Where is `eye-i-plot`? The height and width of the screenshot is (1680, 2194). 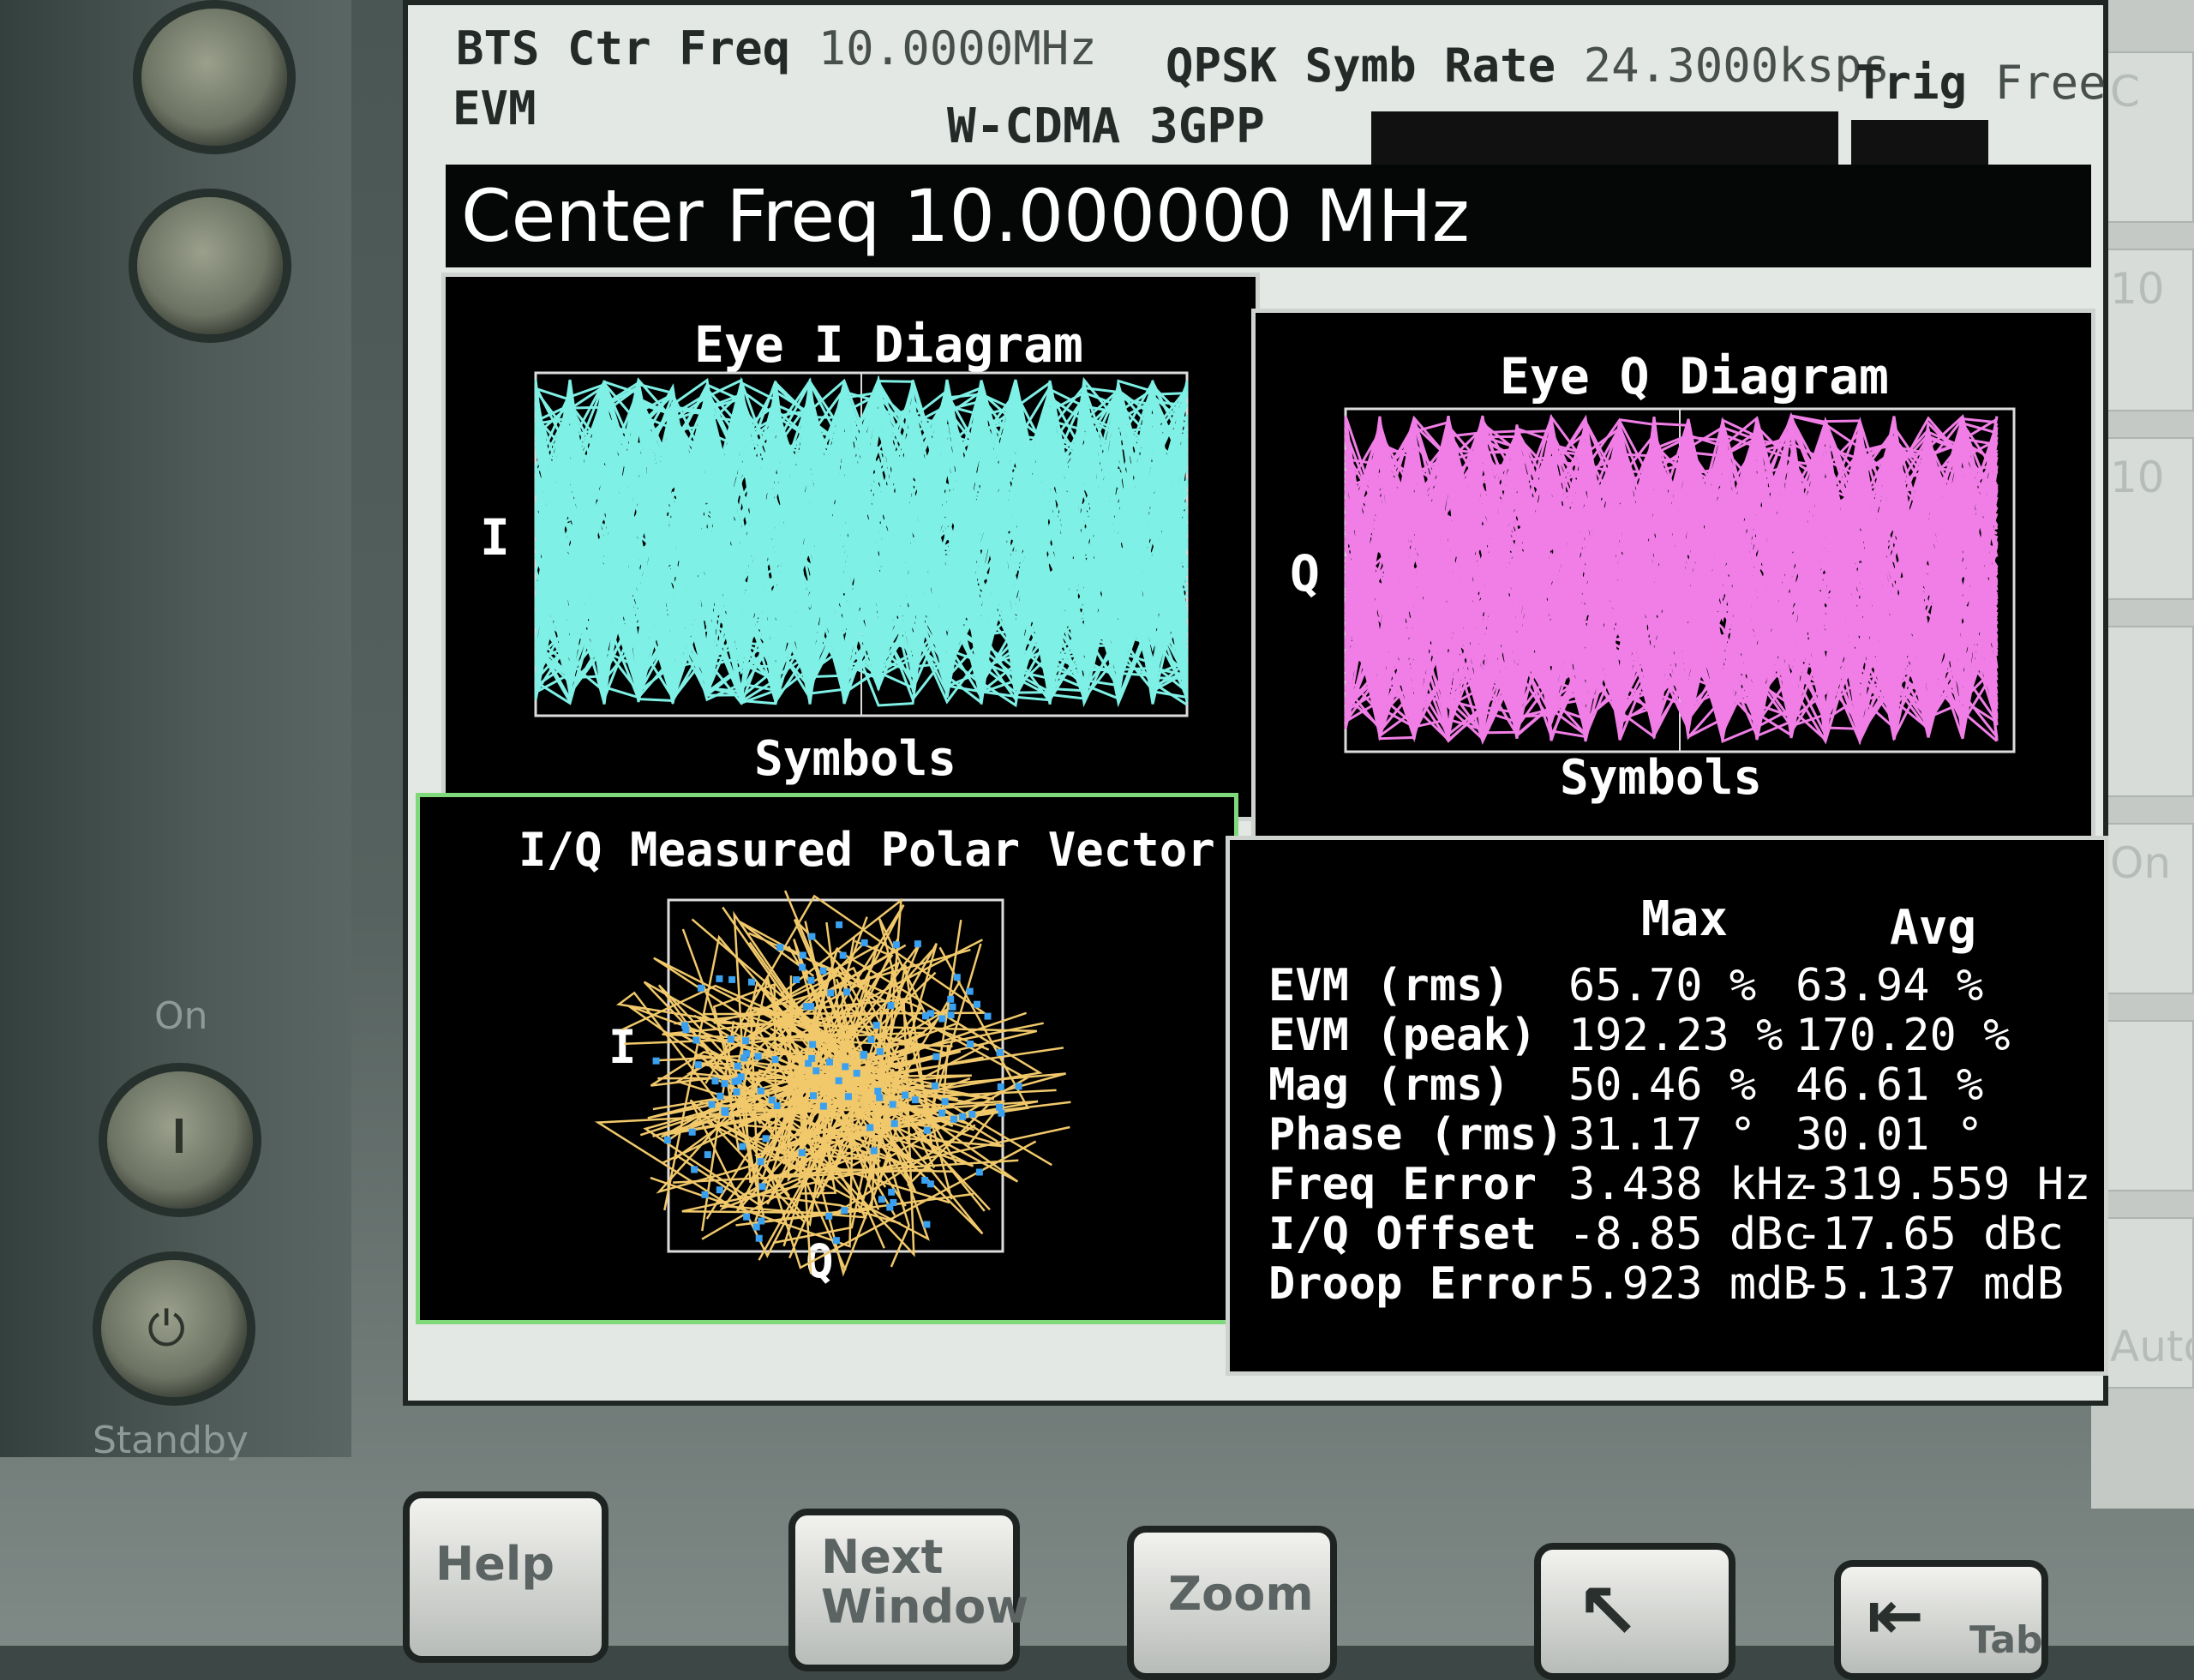 eye-i-plot is located at coordinates (861, 544).